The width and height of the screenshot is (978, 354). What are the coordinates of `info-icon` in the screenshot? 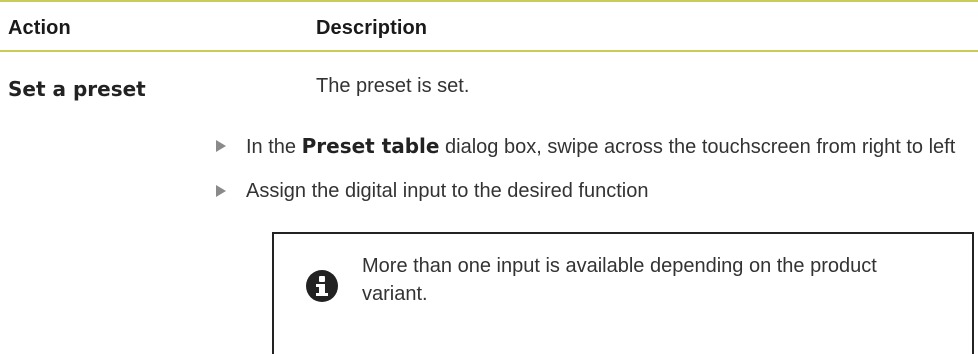 It's located at (322, 286).